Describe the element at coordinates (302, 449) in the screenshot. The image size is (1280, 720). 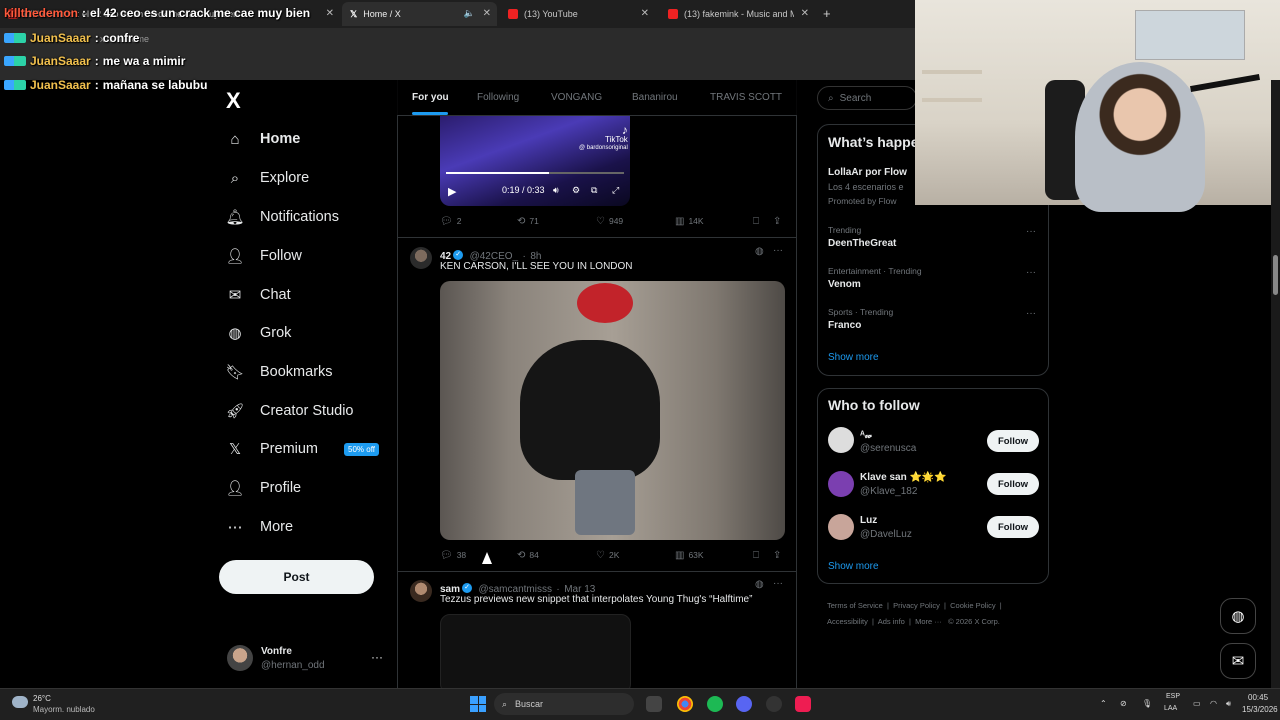
I see `nav-item-premium: 𝕏 Premium 50% off` at that location.